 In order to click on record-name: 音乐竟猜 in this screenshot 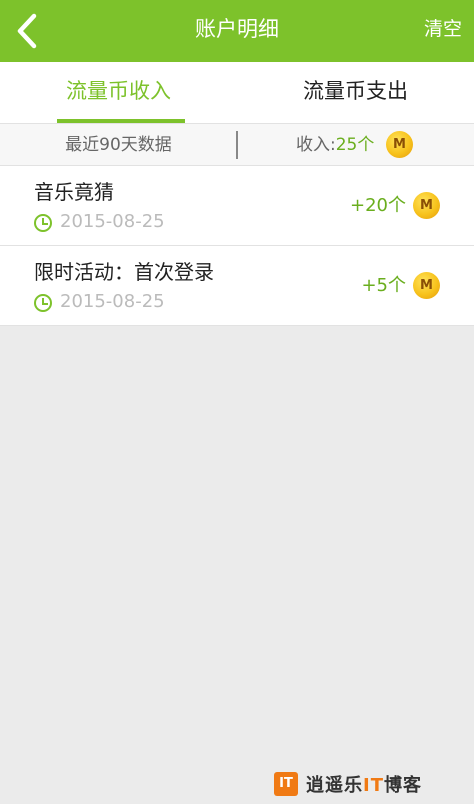, I will do `click(74, 192)`.